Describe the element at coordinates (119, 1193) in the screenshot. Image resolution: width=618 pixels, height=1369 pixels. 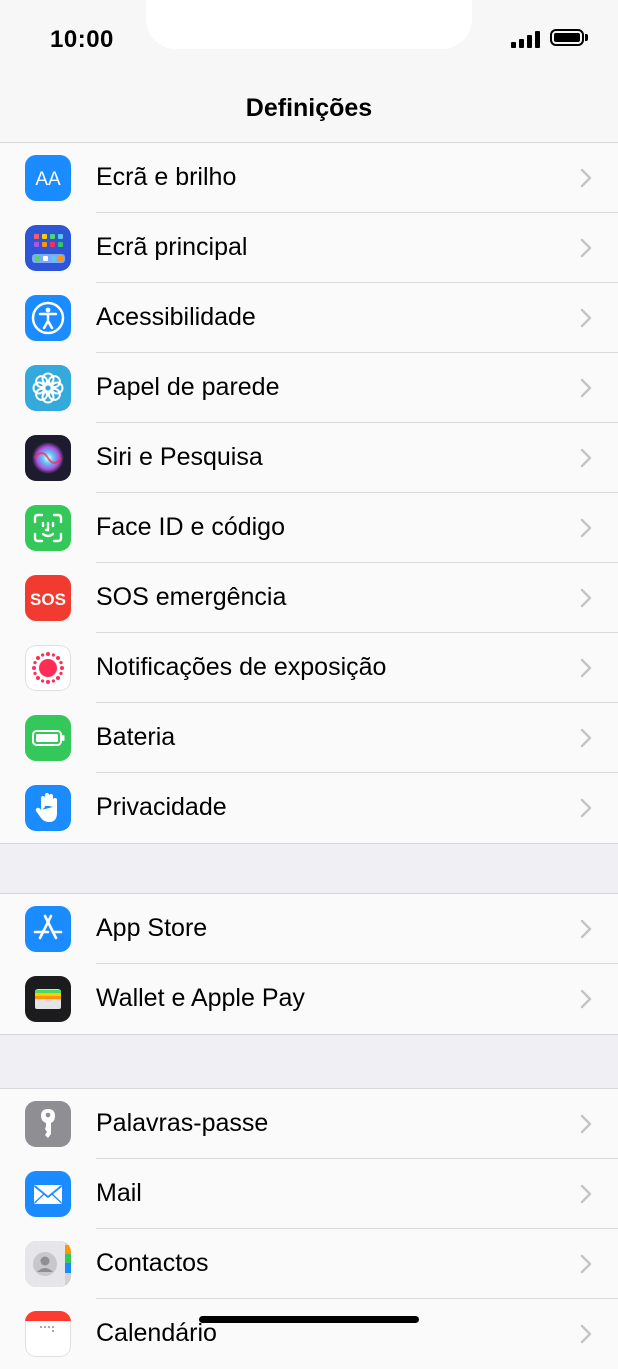
I see `row-label: Mail` at that location.